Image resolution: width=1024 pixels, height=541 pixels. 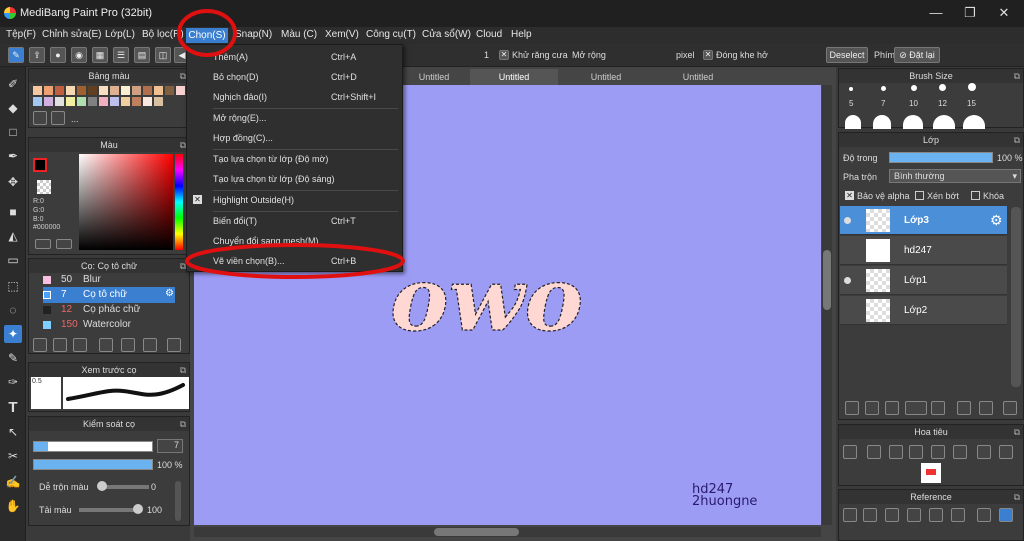 What do you see at coordinates (294, 57) in the screenshot?
I see `menu-item-add: Thêm(A) Ctrl+A` at bounding box center [294, 57].